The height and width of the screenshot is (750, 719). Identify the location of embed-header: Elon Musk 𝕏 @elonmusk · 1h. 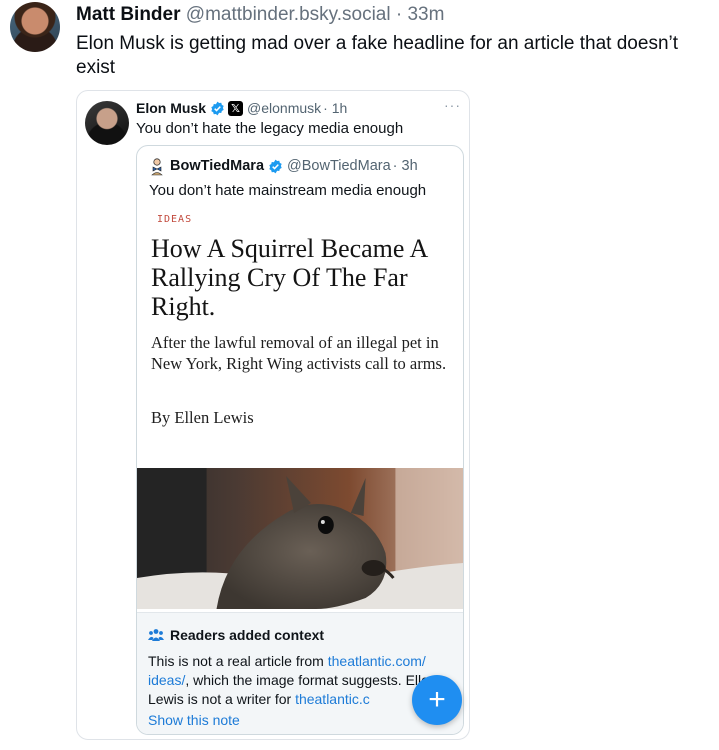
(241, 108).